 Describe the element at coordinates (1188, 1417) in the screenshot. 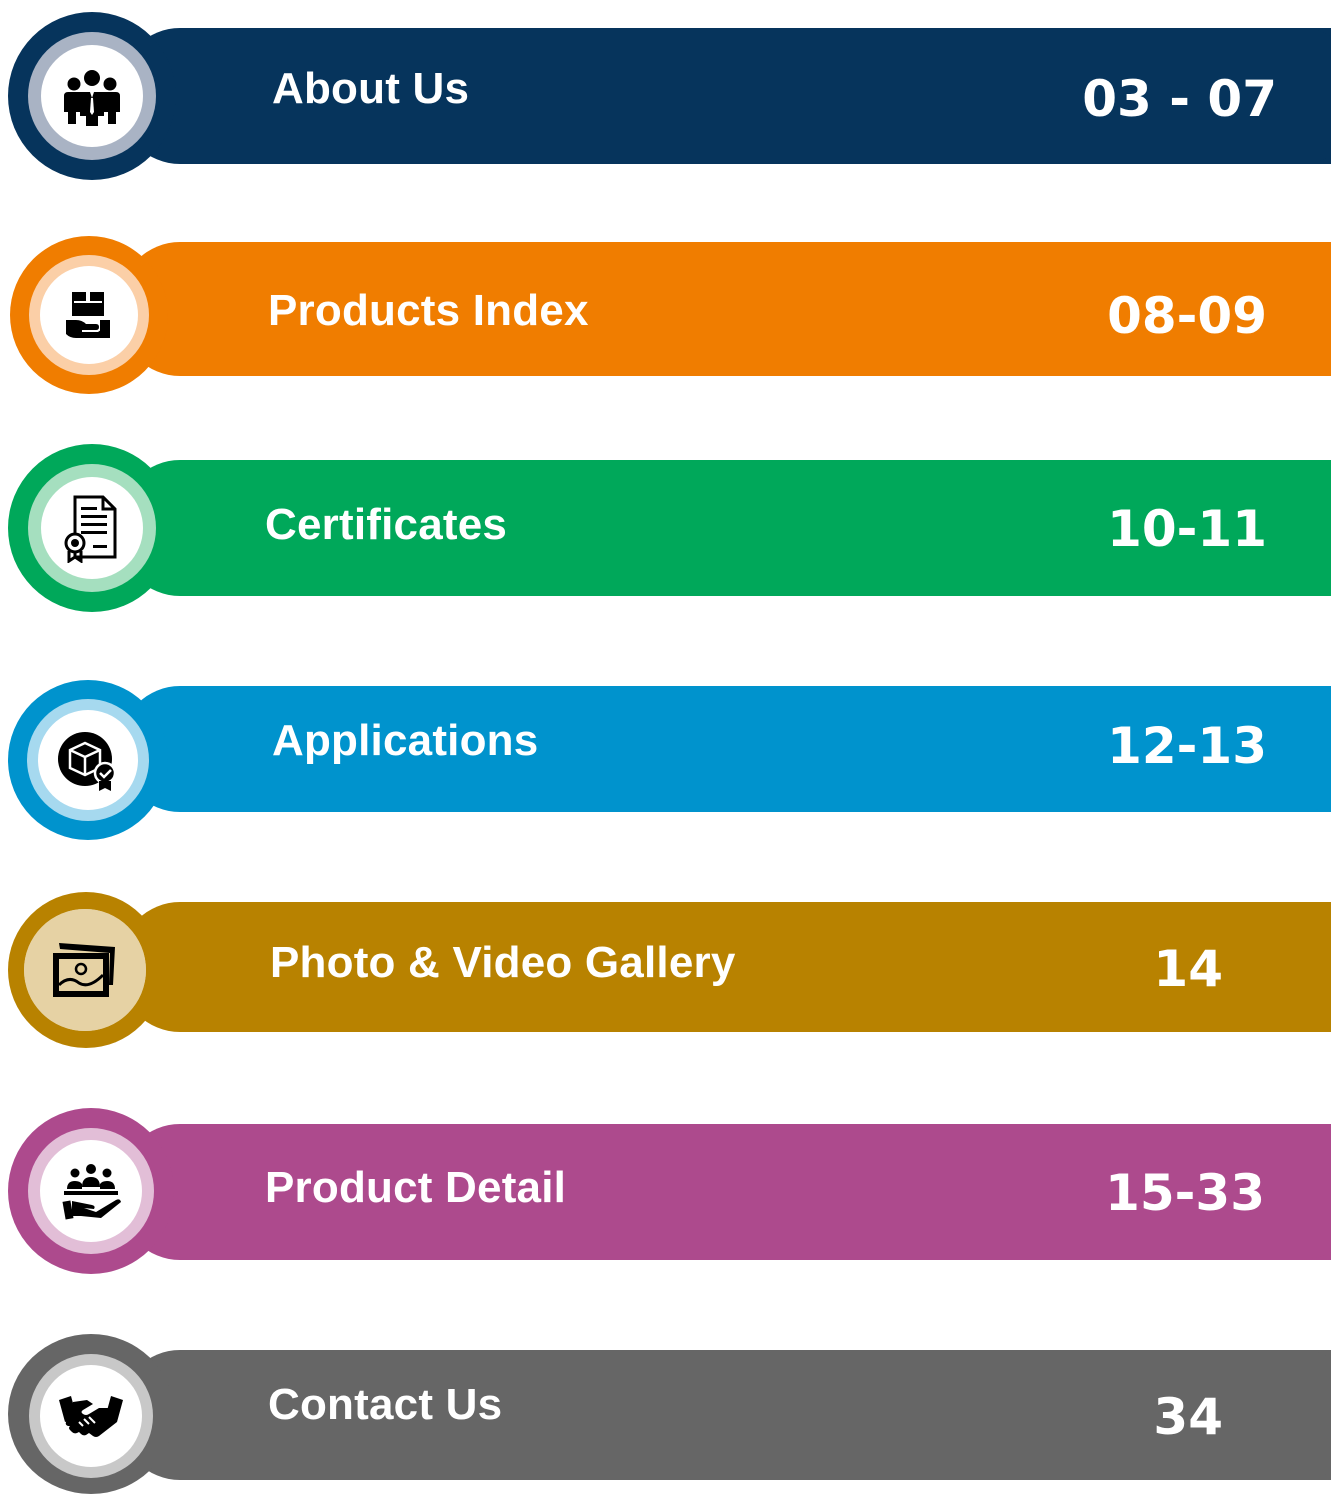

I see `toc-pages: 34` at that location.